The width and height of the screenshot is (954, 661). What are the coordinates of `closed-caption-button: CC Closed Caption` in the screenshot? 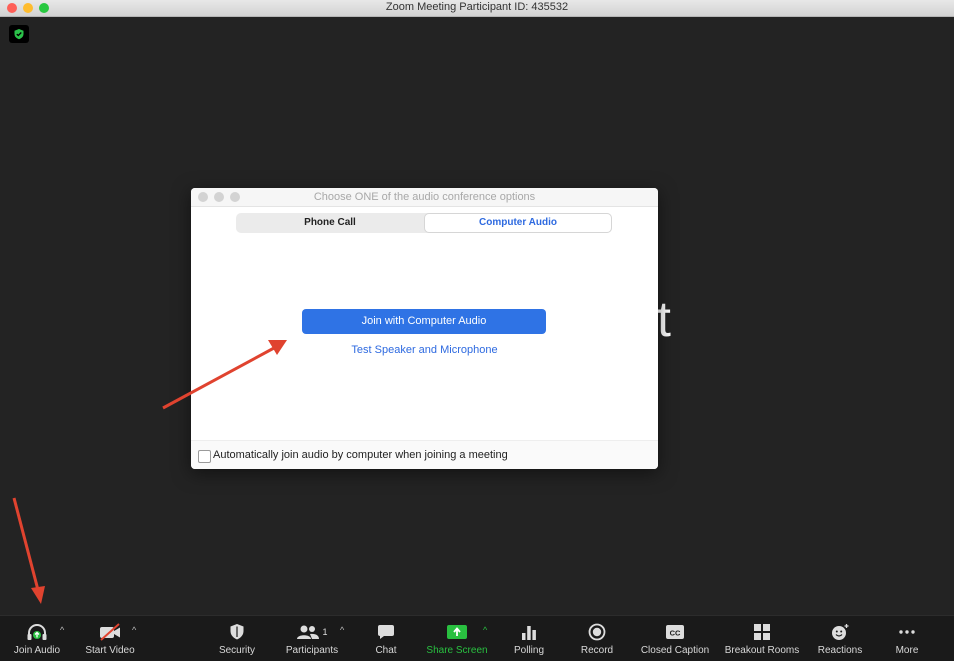 It's located at (675, 638).